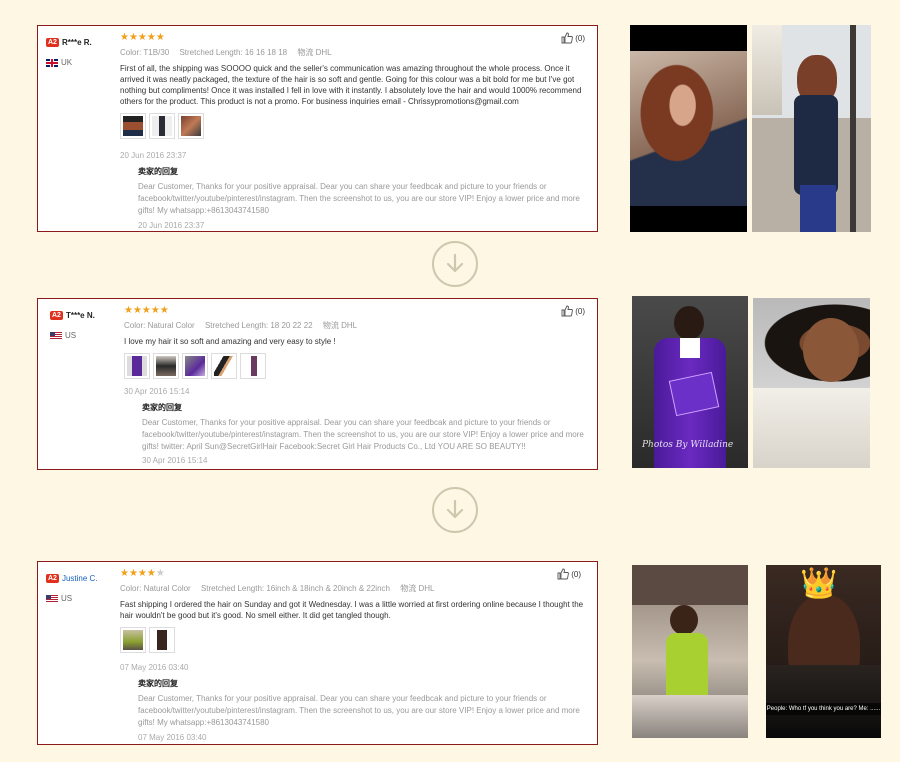 The image size is (900, 762). Describe the element at coordinates (153, 155) in the screenshot. I see `review-date: 20 Jun 2016 23:37` at that location.